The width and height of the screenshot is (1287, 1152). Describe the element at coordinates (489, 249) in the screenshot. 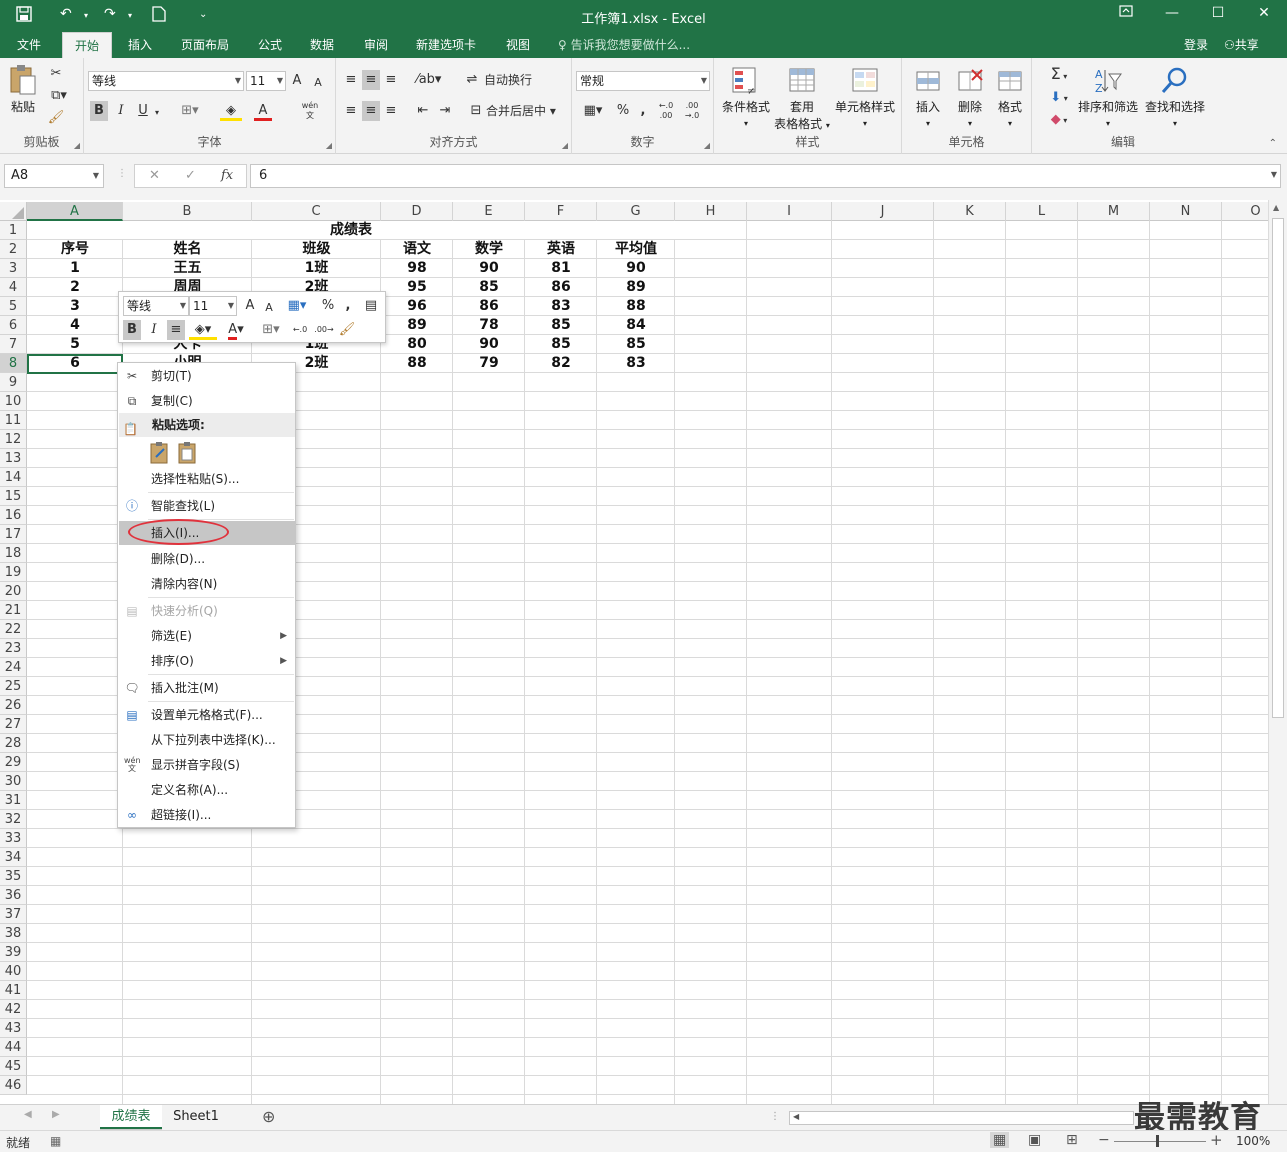

I see `cell-E2: 数学` at that location.